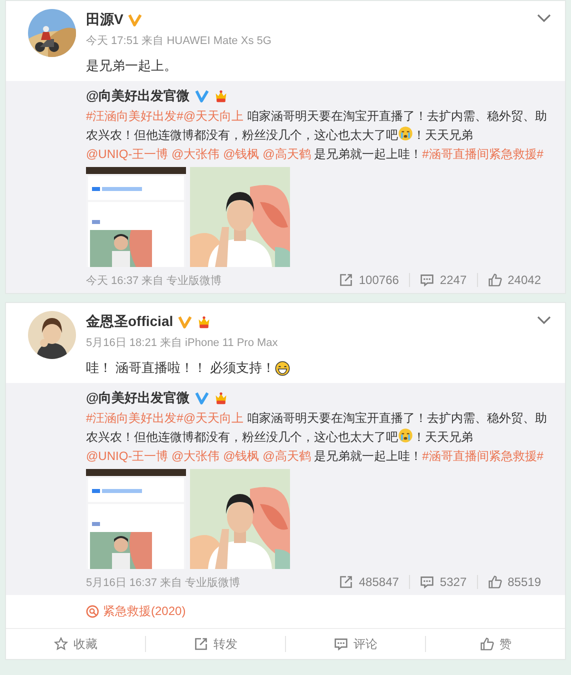  Describe the element at coordinates (282, 368) in the screenshot. I see `grinning-emoji-icon` at that location.